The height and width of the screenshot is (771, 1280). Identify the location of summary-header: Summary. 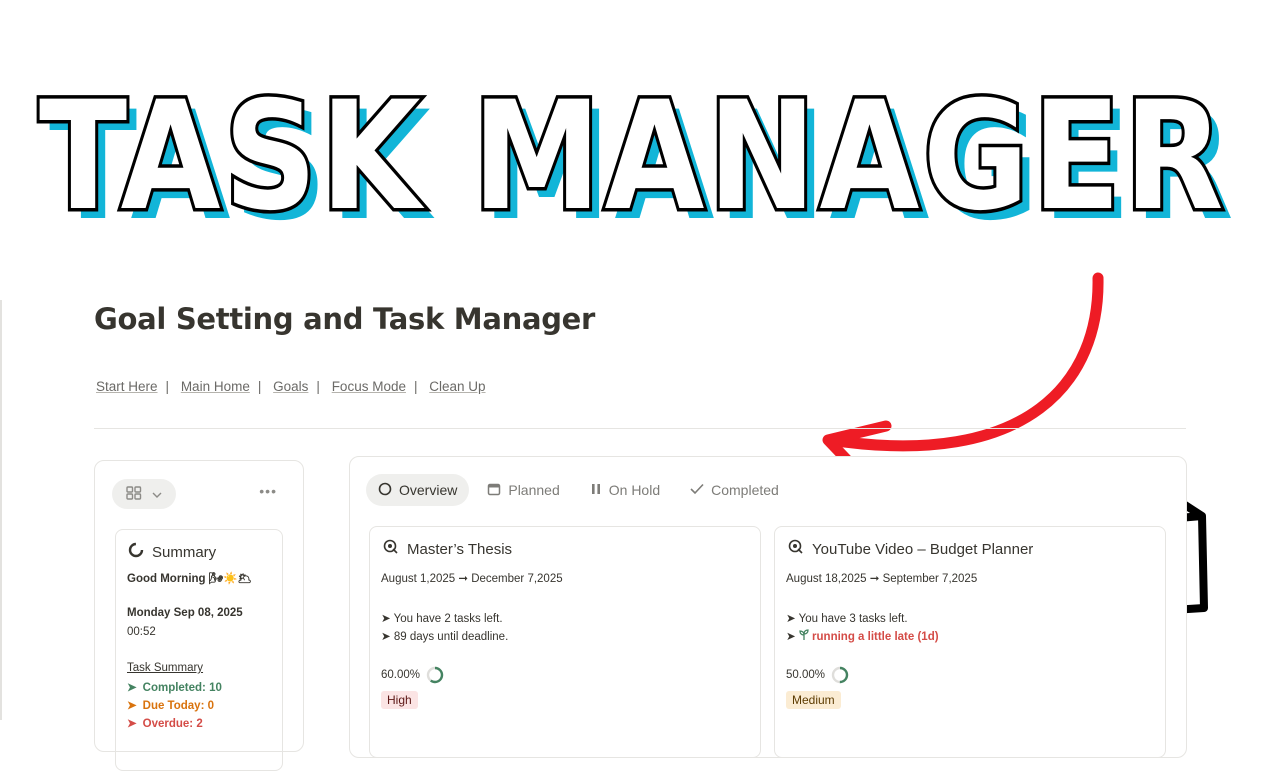
(172, 552).